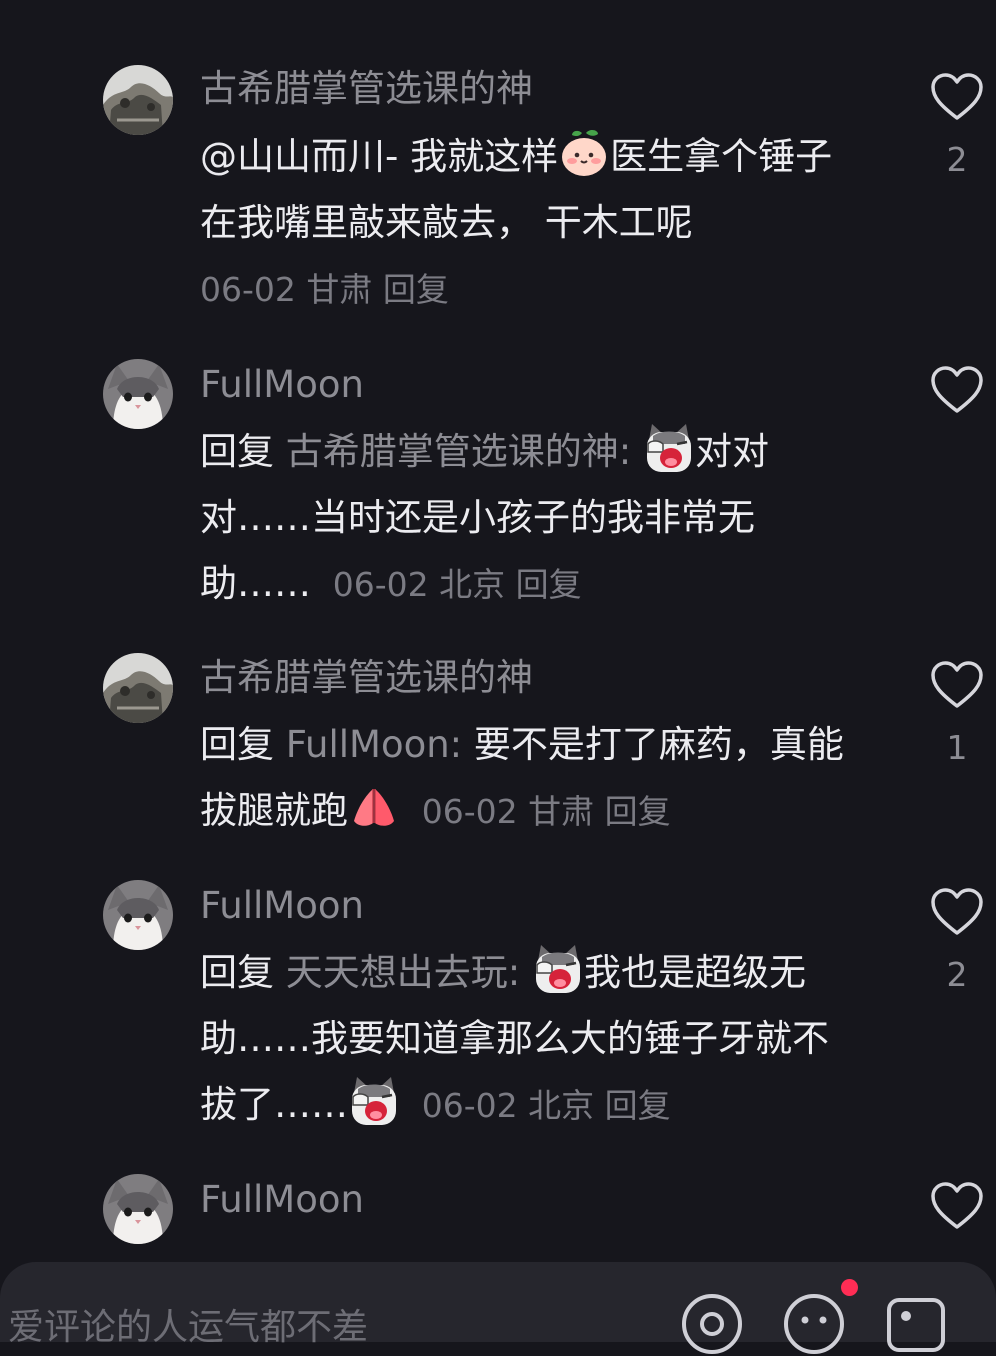 Image resolution: width=996 pixels, height=1356 pixels. I want to click on comment-input: 爱评论的人运气都不差, so click(188, 1324).